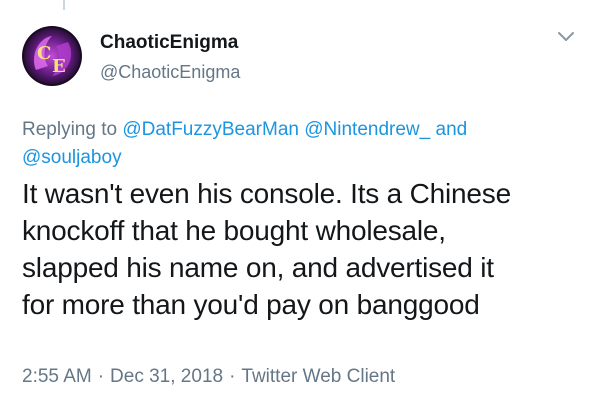  What do you see at coordinates (59, 66) in the screenshot?
I see `svg-text: E` at bounding box center [59, 66].